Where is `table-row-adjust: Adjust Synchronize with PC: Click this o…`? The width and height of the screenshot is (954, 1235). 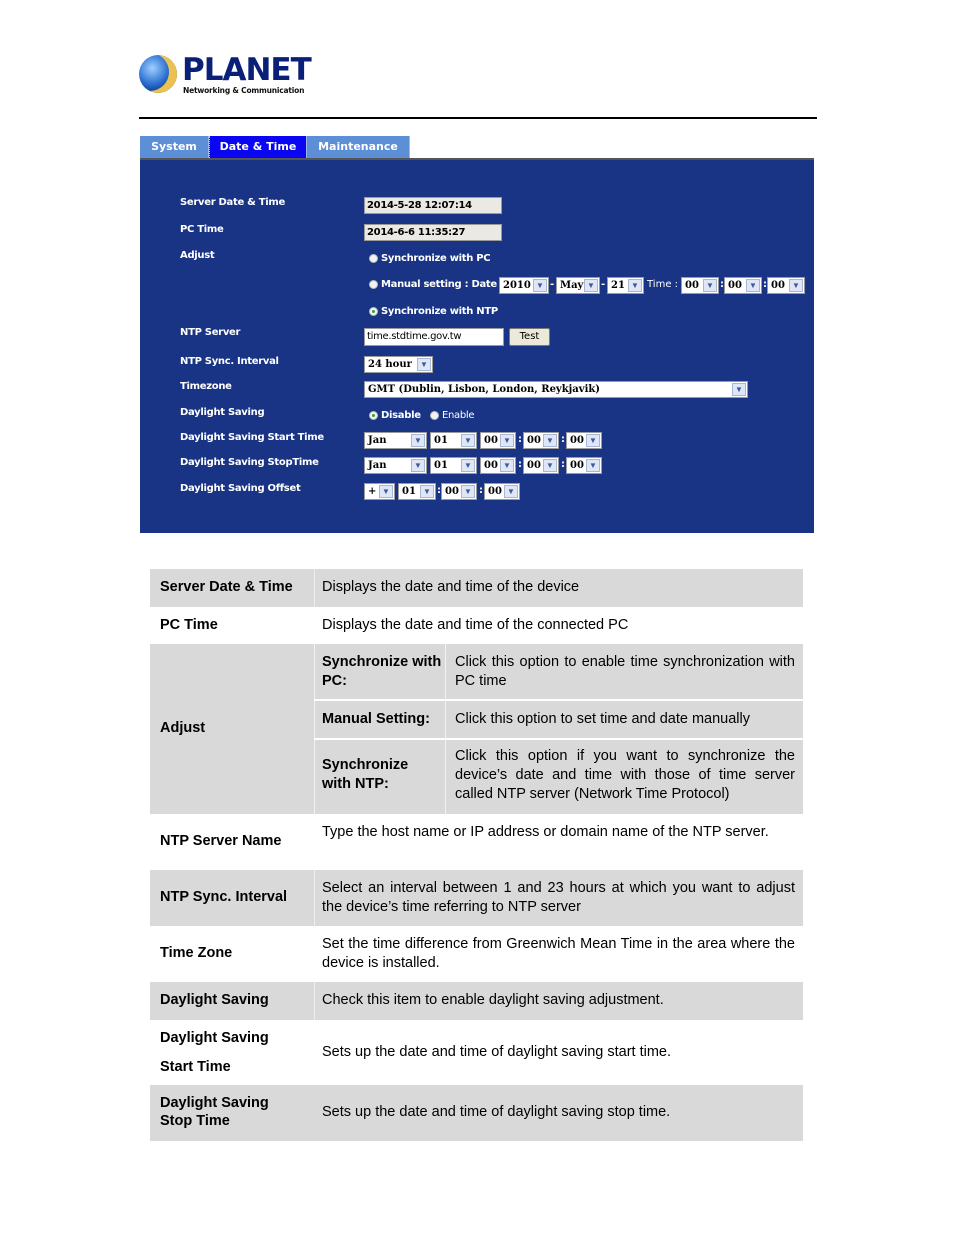 table-row-adjust: Adjust Synchronize with PC: Click this o… is located at coordinates (476, 729).